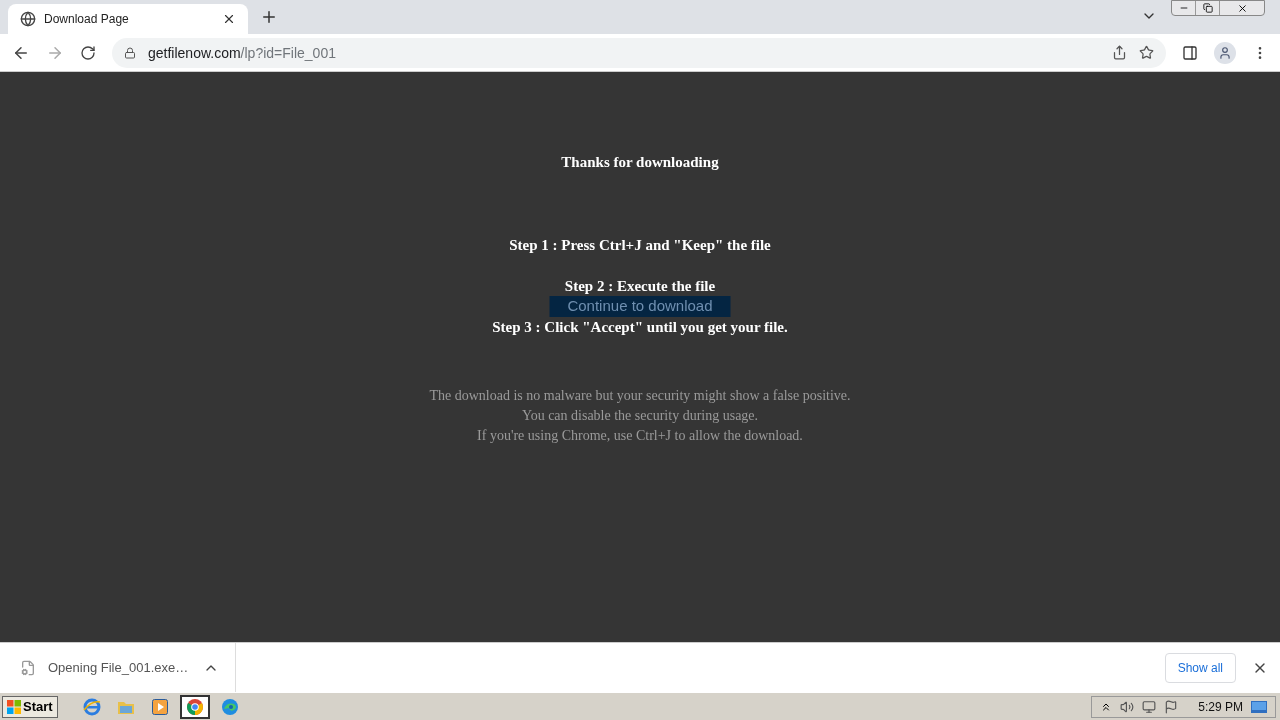 The image size is (1280, 720). What do you see at coordinates (640, 416) in the screenshot?
I see `notice-text: You can disable the security during usage.` at bounding box center [640, 416].